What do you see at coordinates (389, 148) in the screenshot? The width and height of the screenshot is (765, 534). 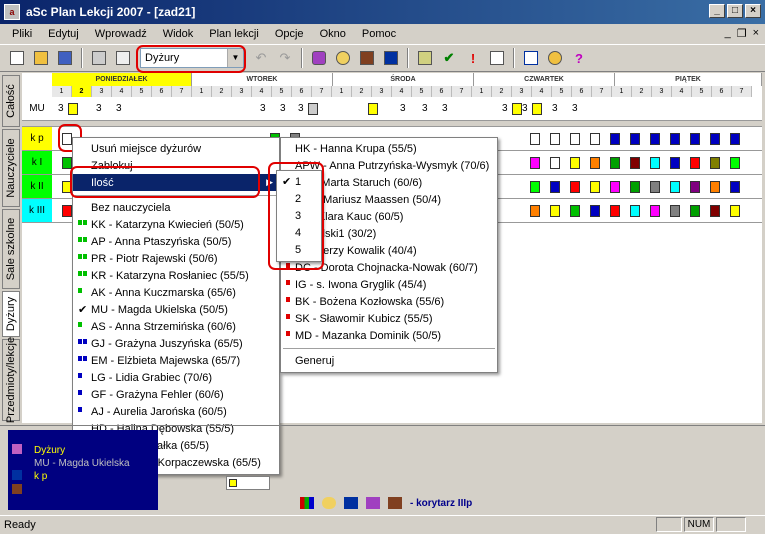 I see `menu-item-teacher: HK - Hanna Krupa (55/5)` at bounding box center [389, 148].